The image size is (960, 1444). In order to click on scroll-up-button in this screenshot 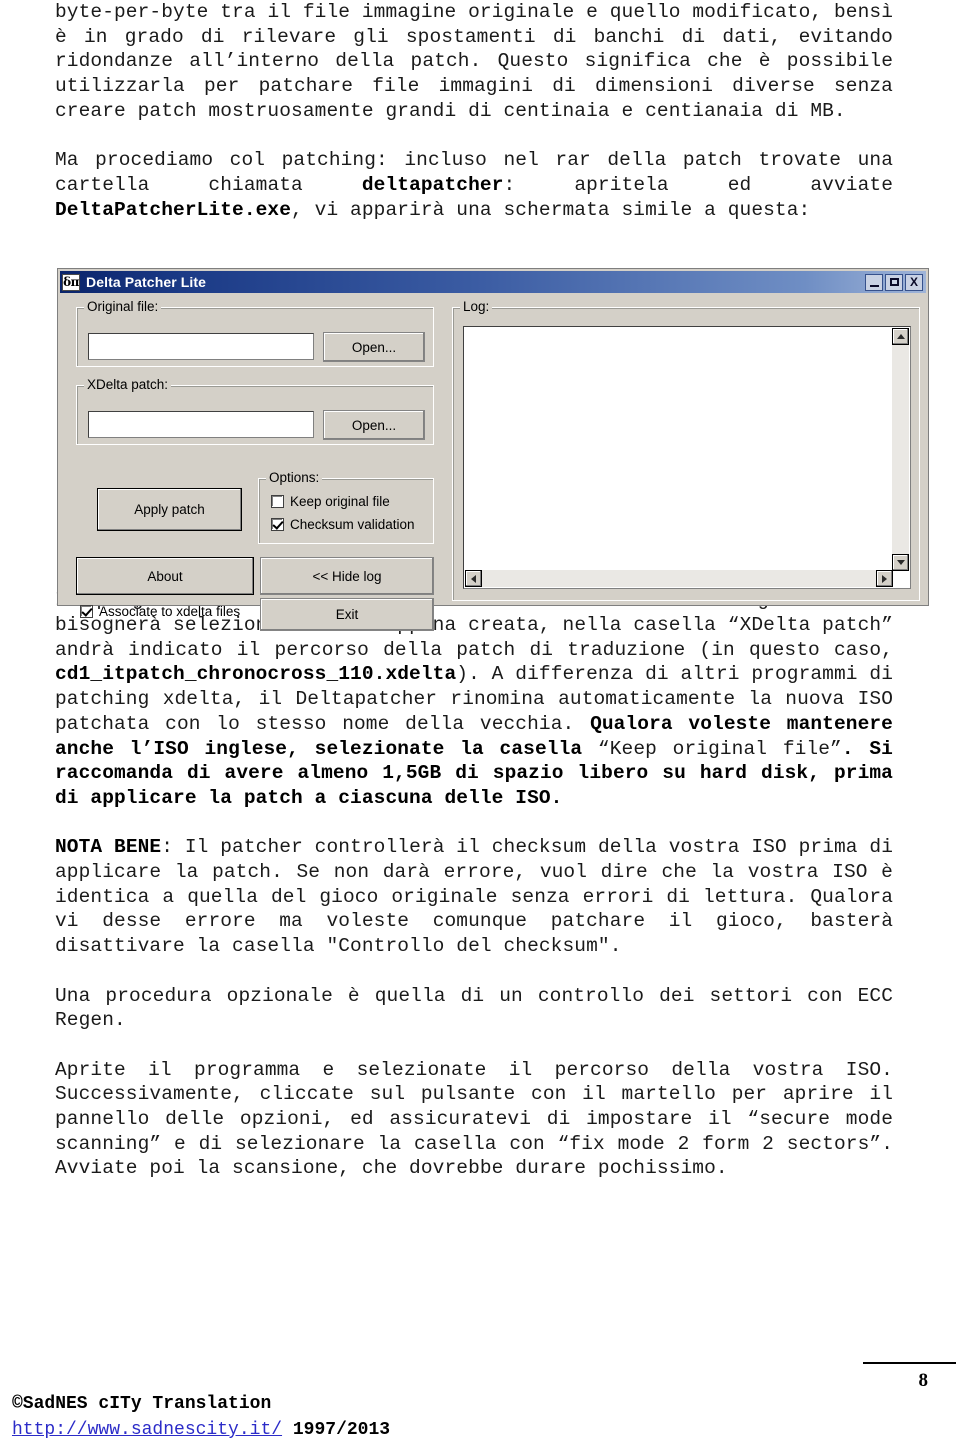, I will do `click(900, 336)`.